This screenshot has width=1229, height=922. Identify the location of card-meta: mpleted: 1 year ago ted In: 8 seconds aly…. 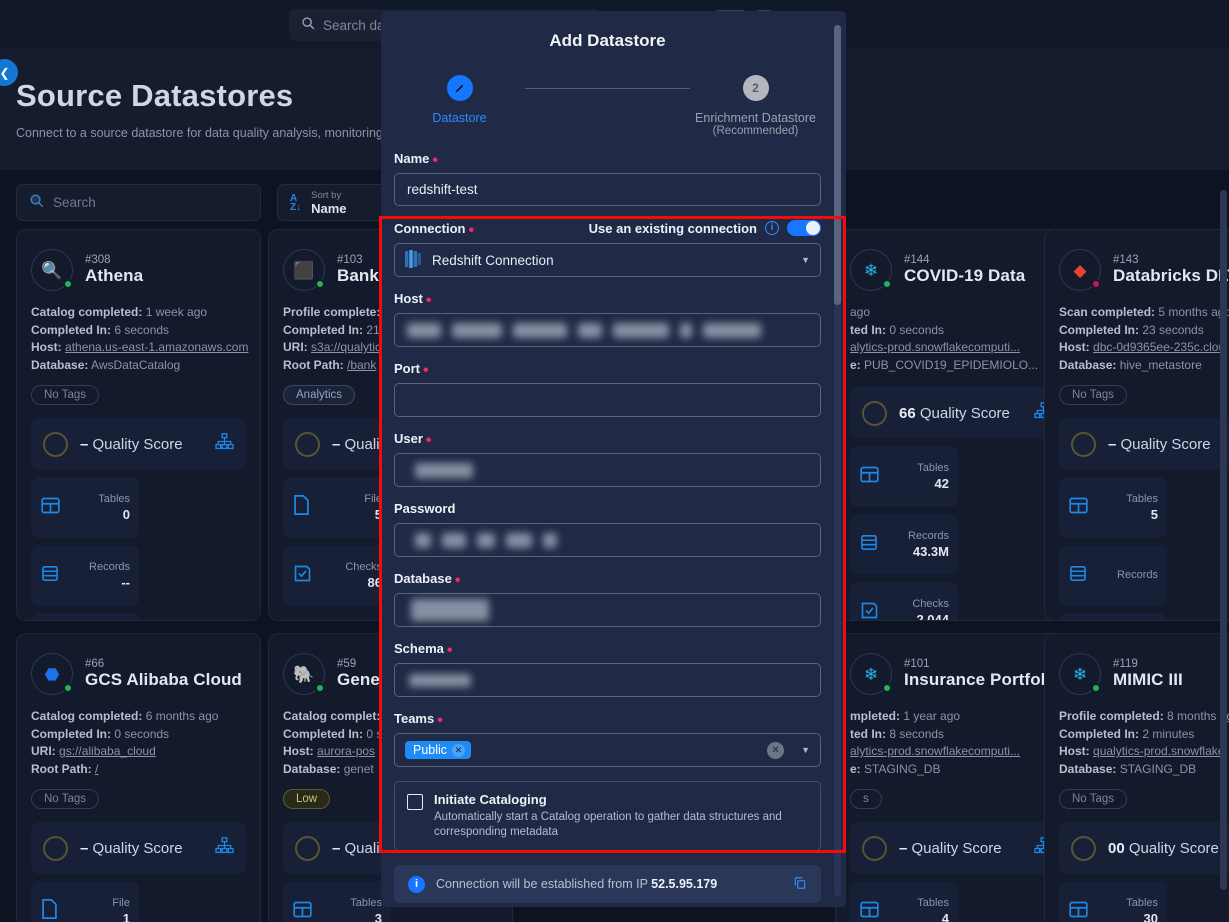
(957, 743).